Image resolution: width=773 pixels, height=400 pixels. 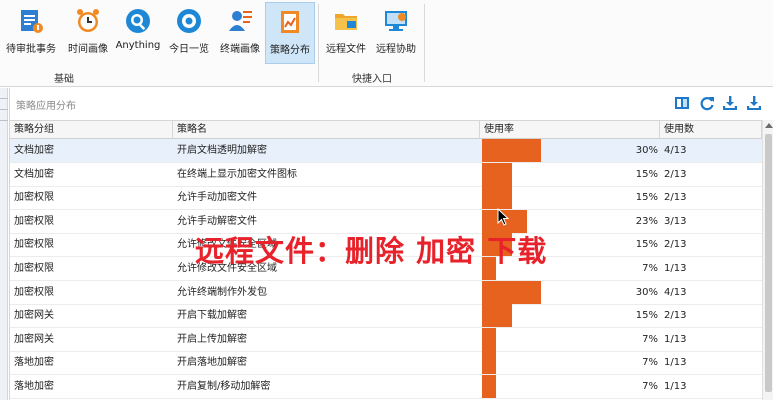 I want to click on today-overview-label: 今日一览, so click(x=189, y=49).